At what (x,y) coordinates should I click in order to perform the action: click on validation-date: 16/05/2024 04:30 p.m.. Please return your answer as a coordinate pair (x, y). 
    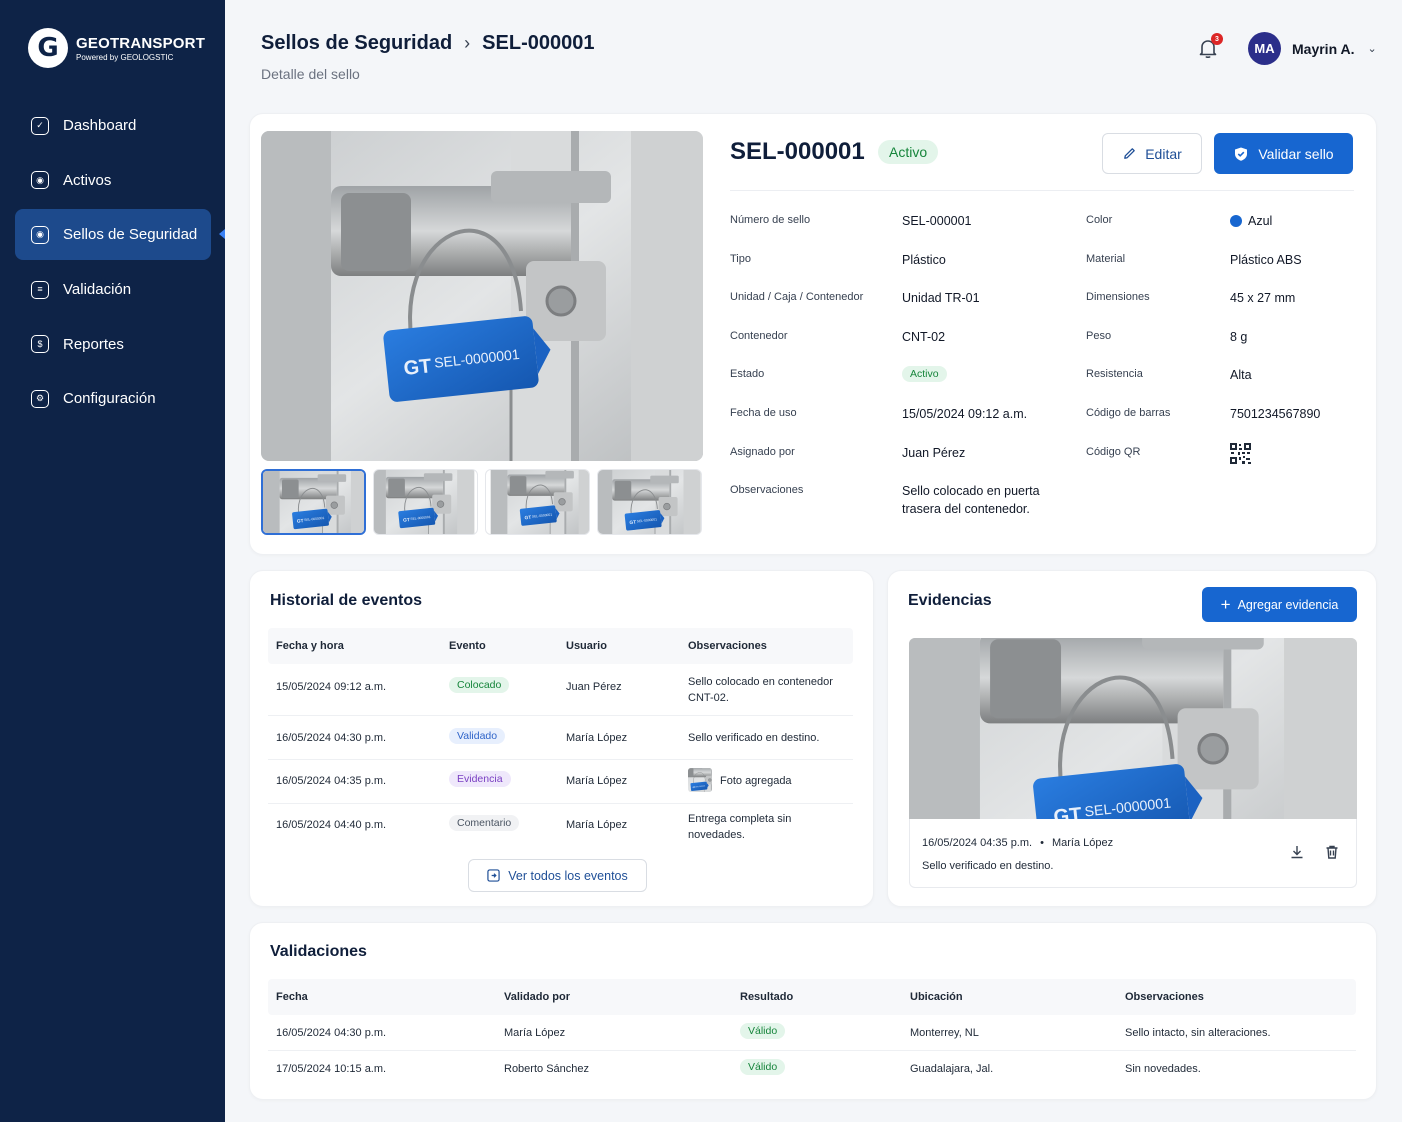
    Looking at the image, I should click on (331, 1033).